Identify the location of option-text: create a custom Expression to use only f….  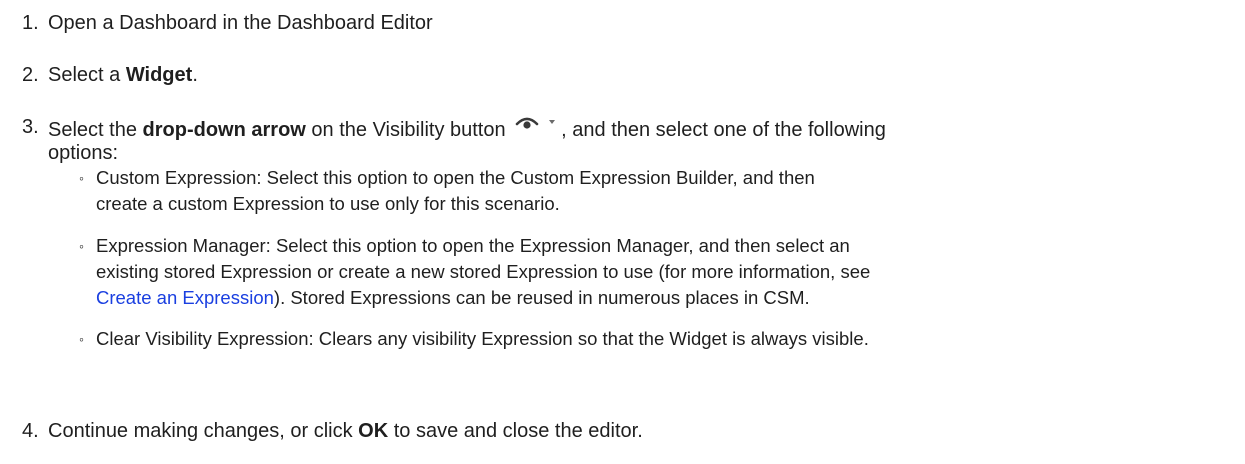
(328, 203).